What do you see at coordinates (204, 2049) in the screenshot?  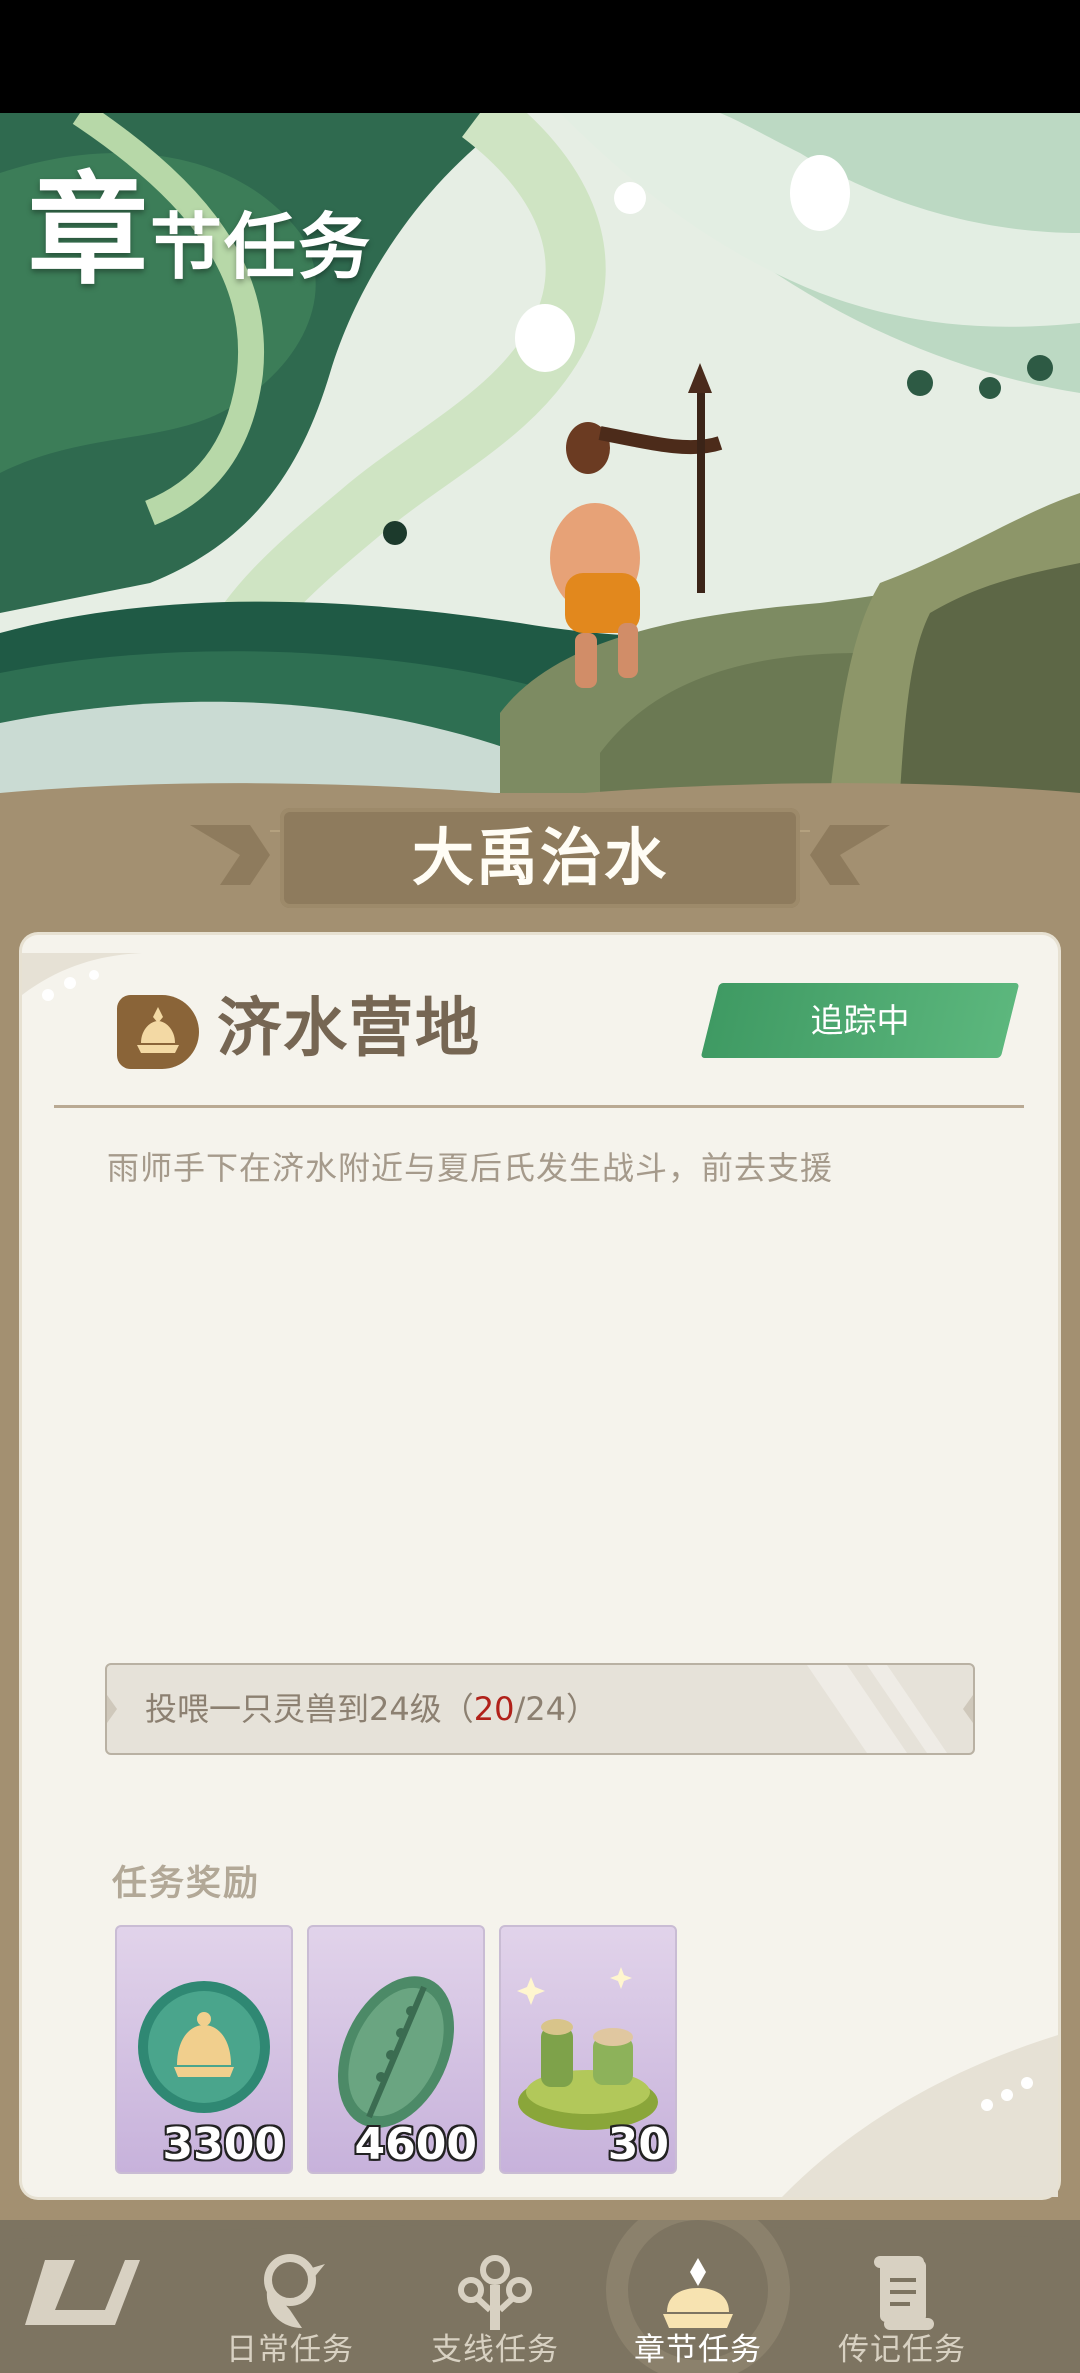 I see `reward-item: 3300` at bounding box center [204, 2049].